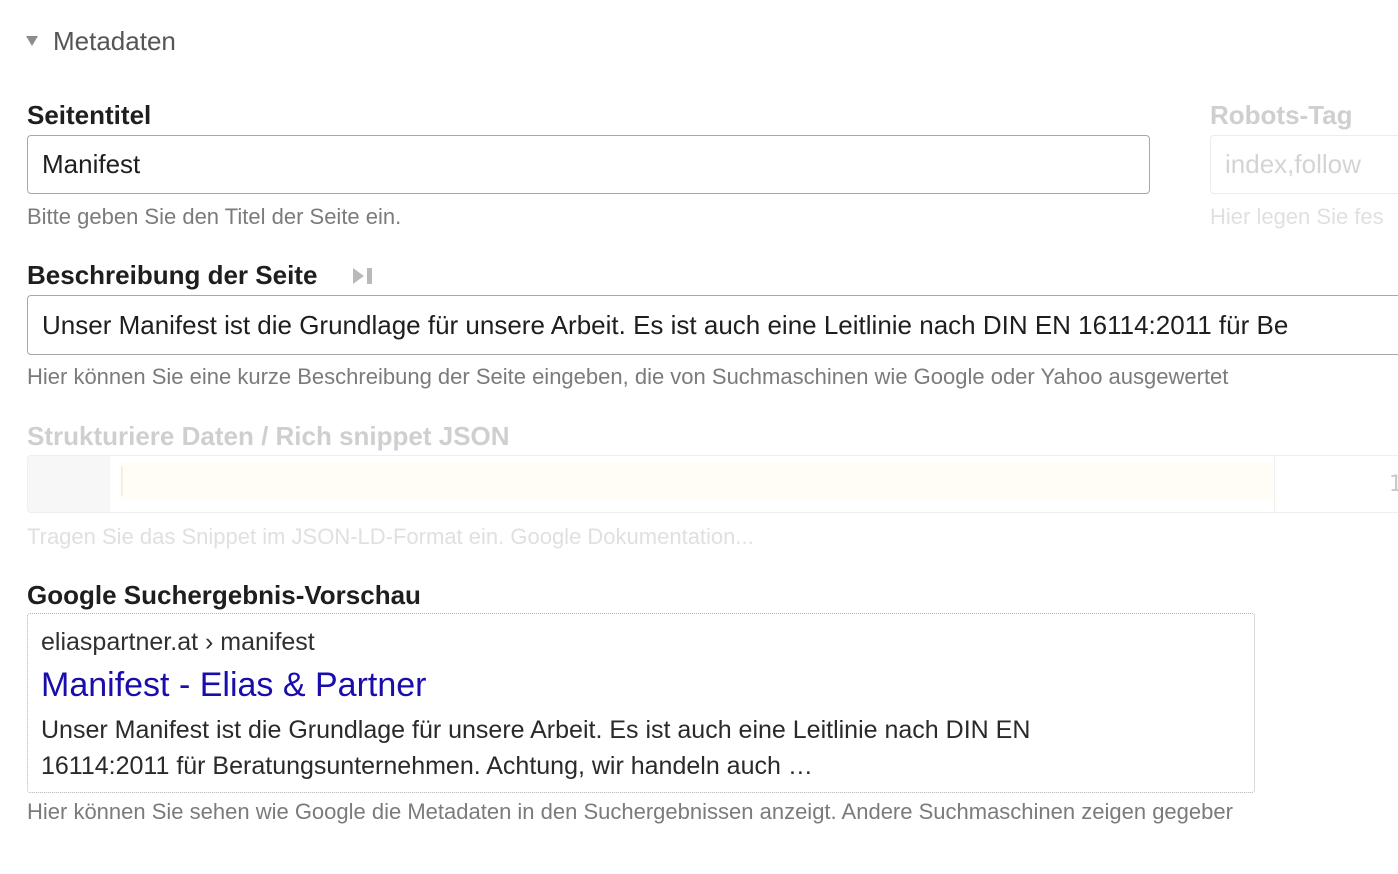 This screenshot has width=1398, height=874. Describe the element at coordinates (1293, 164) in the screenshot. I see `robots-tag-placeholder: index,follow` at that location.